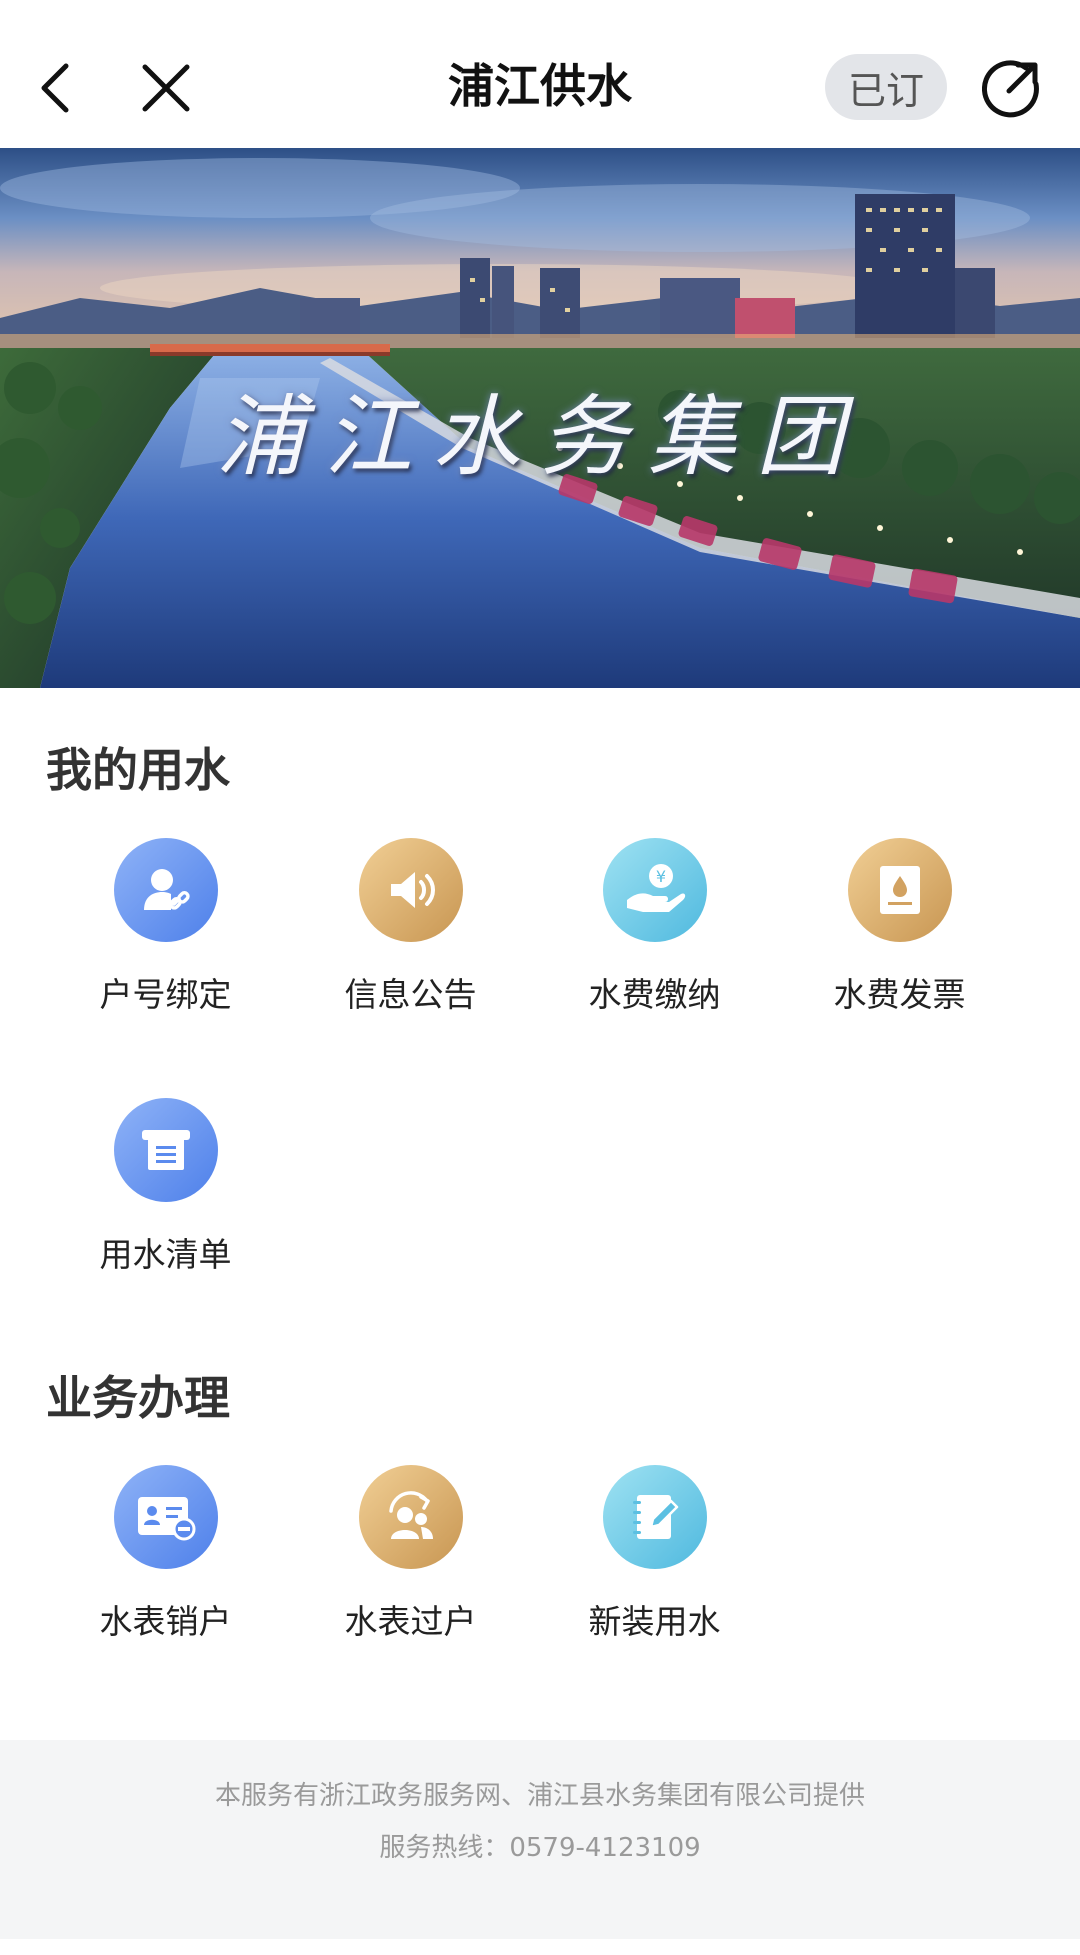  What do you see at coordinates (410, 994) in the screenshot?
I see `tile-label: 信息公告` at bounding box center [410, 994].